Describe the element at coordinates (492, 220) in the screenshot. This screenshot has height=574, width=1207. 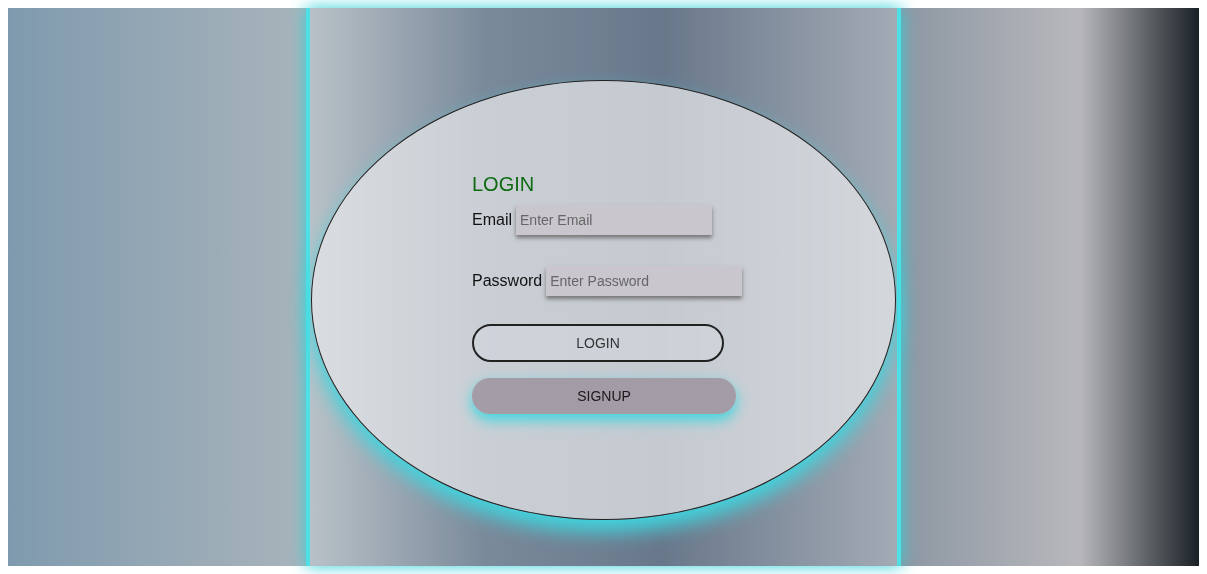
I see `field-label: Email` at that location.